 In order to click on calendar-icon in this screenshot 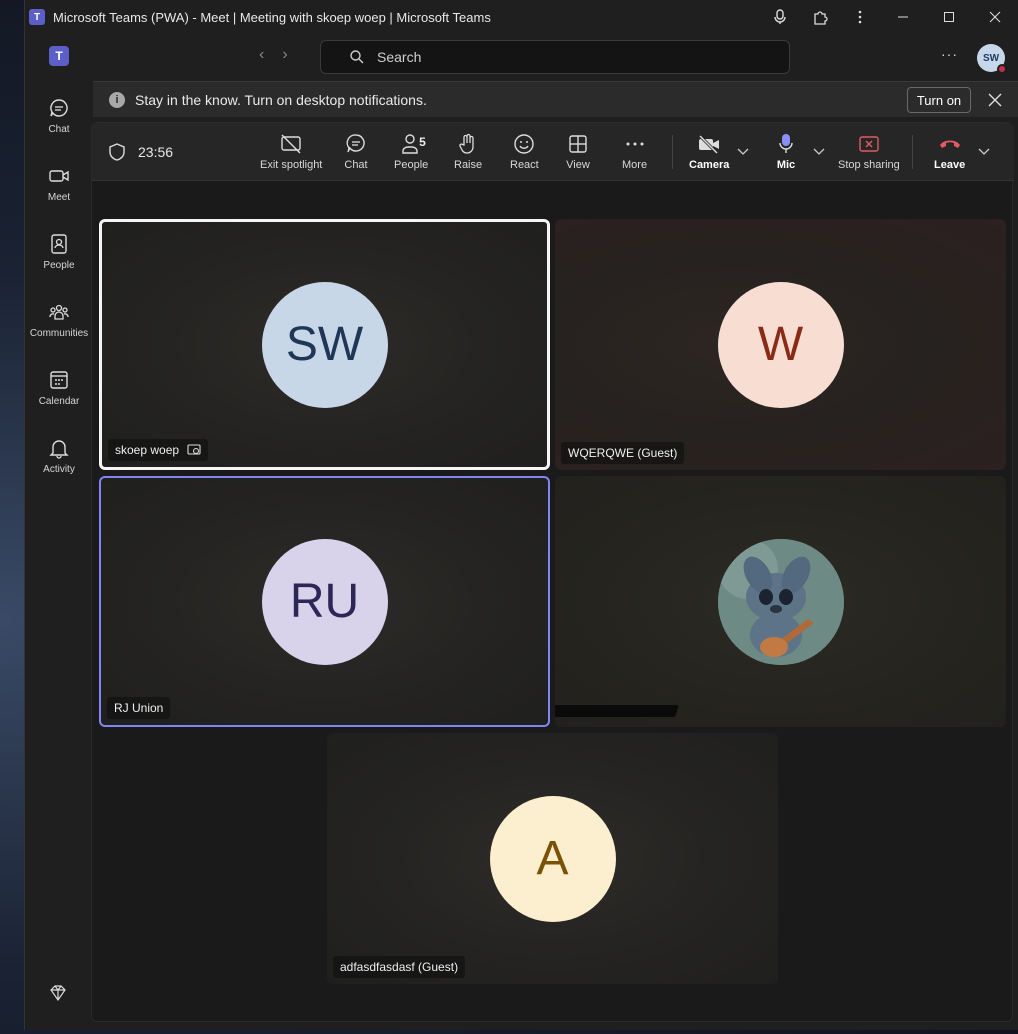, I will do `click(59, 380)`.